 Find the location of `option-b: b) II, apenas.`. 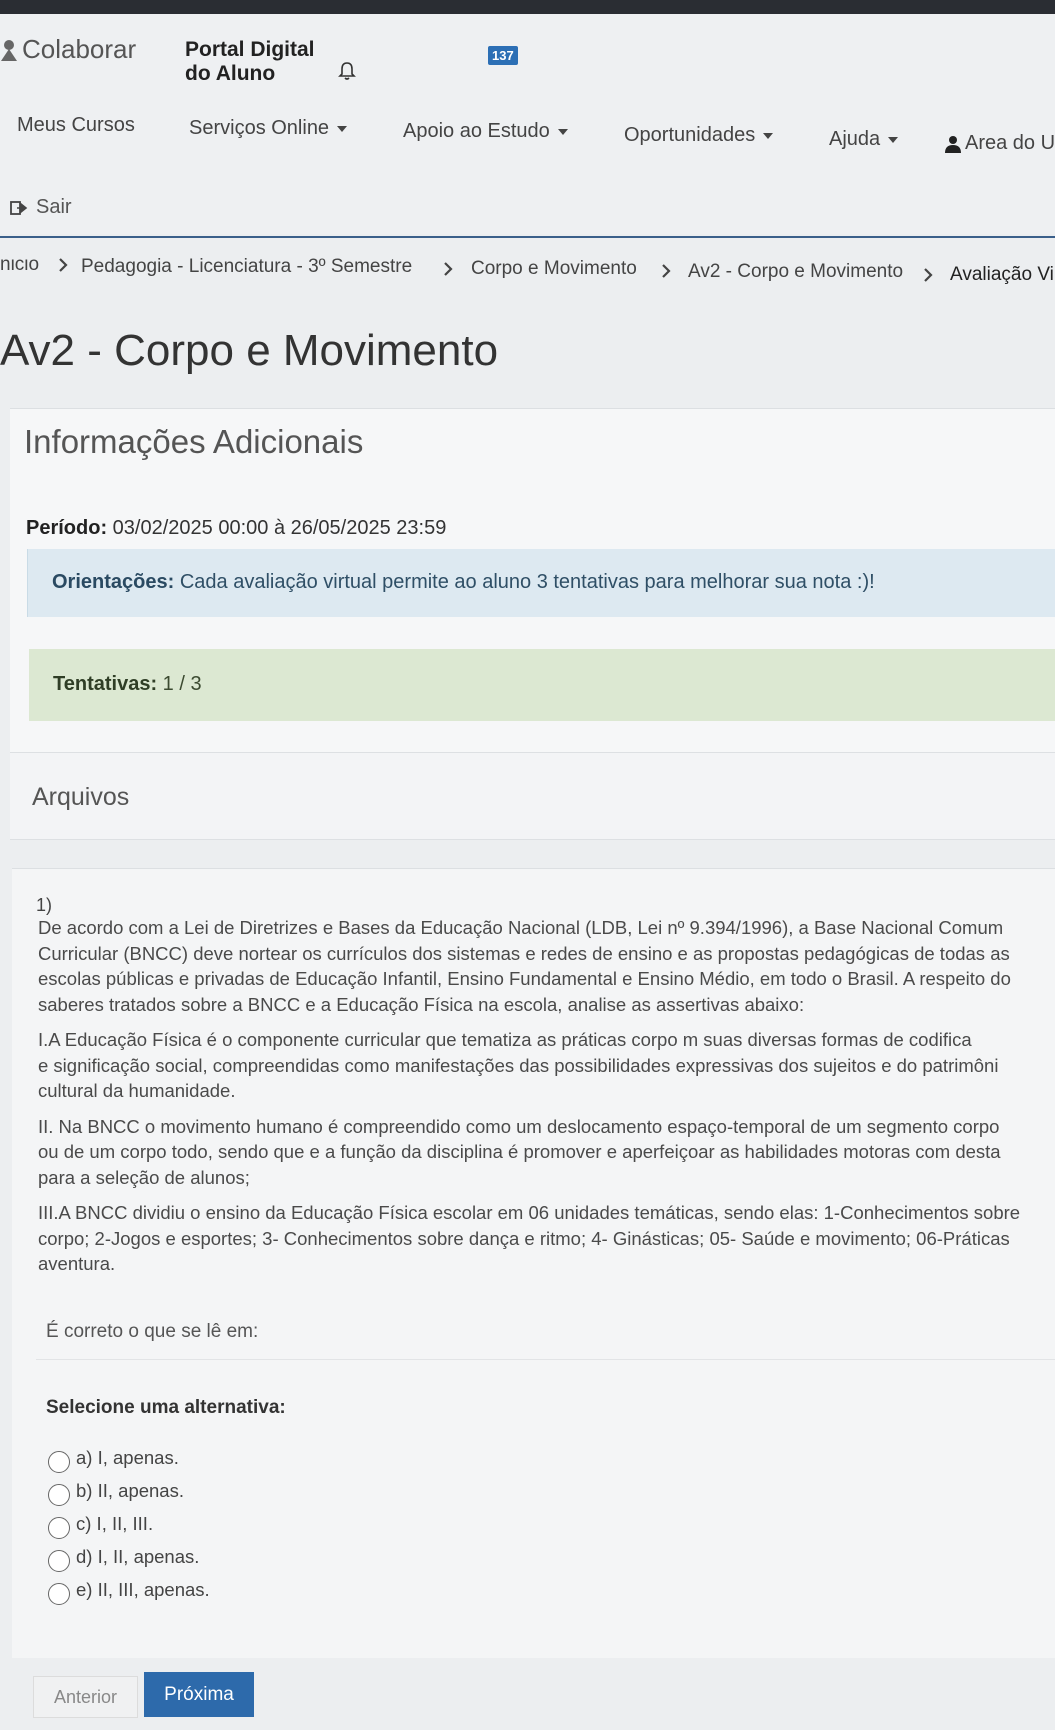

option-b: b) II, apenas. is located at coordinates (129, 1490).